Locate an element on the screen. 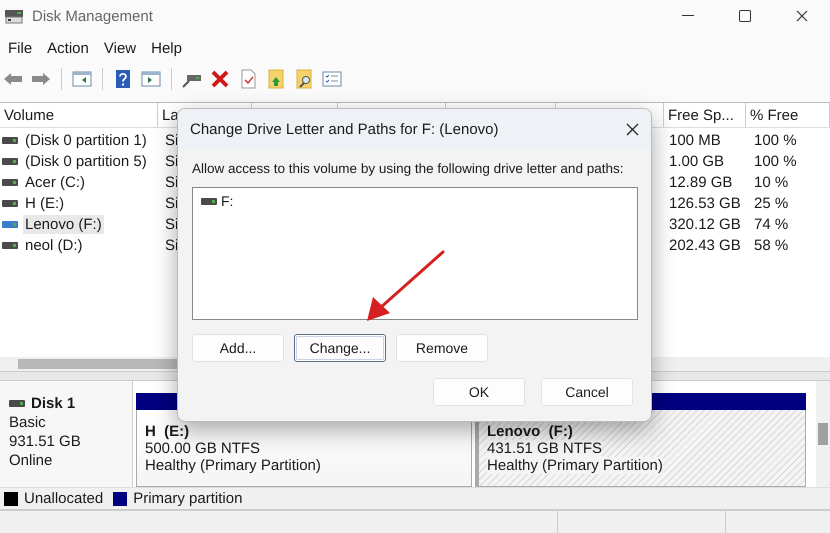 The height and width of the screenshot is (533, 830). table-cell-text: 1.00 GB is located at coordinates (697, 161).